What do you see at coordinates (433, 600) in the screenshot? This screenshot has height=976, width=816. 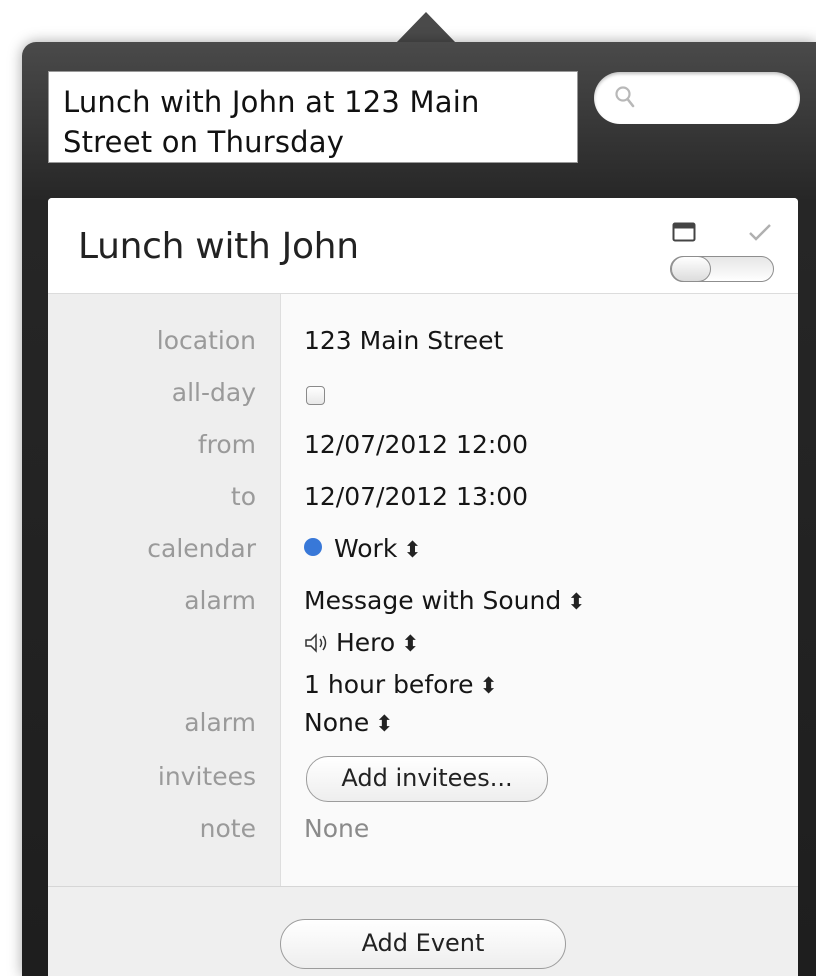 I see `alarm-type-value: Message with Sound` at bounding box center [433, 600].